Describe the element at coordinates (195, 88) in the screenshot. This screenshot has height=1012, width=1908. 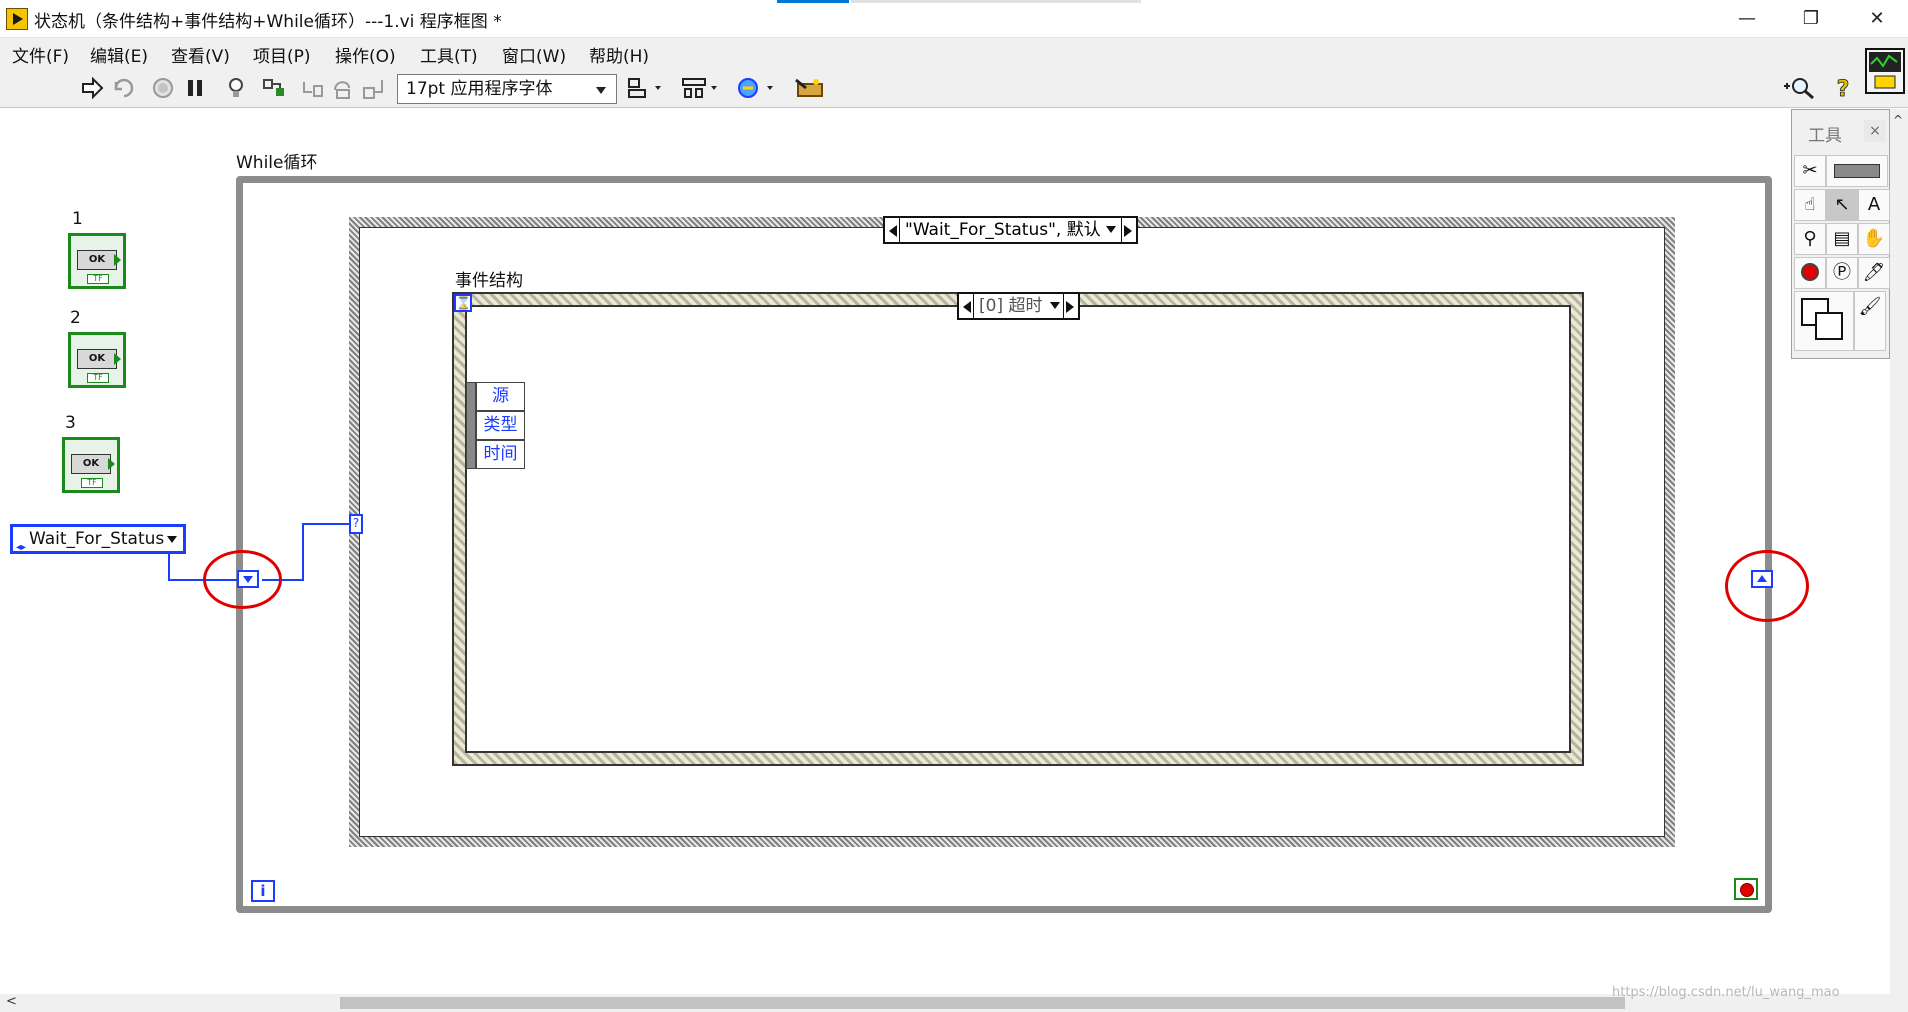
I see `pause-icon` at that location.